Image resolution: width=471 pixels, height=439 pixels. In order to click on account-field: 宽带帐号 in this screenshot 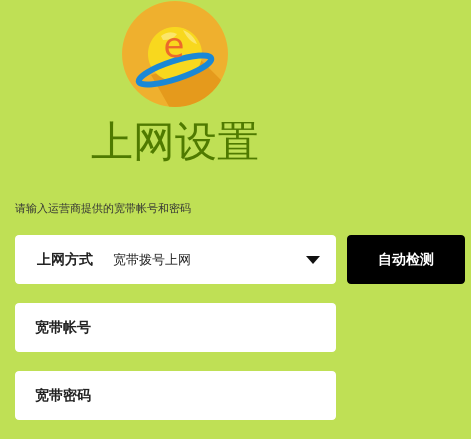, I will do `click(175, 327)`.